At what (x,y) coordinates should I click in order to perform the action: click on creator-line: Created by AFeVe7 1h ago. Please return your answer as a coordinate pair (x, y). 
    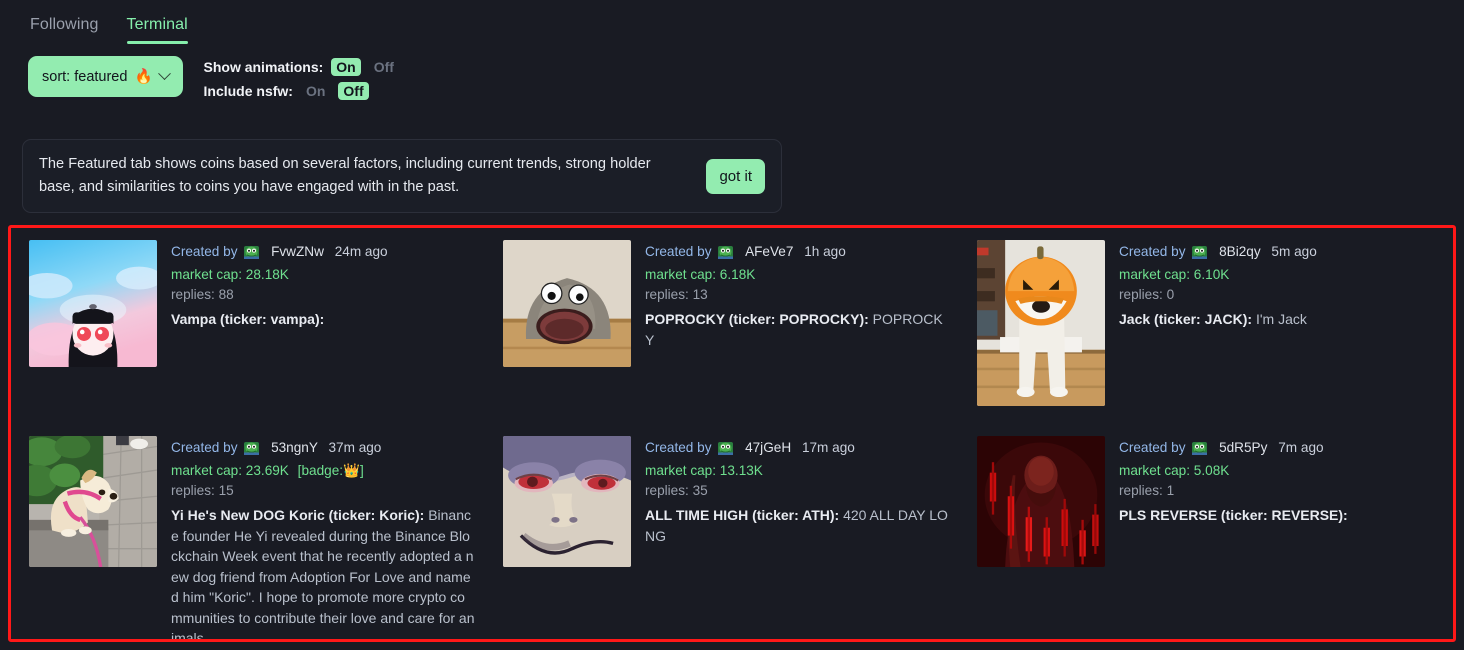
    Looking at the image, I should click on (797, 253).